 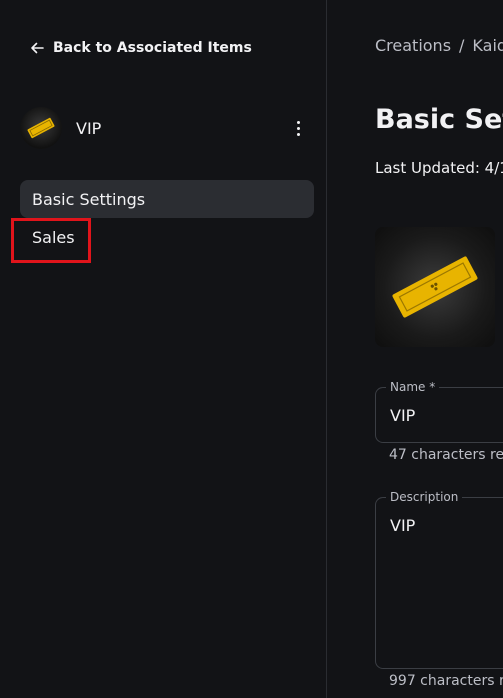 I want to click on arrow-left-icon, so click(x=37, y=48).